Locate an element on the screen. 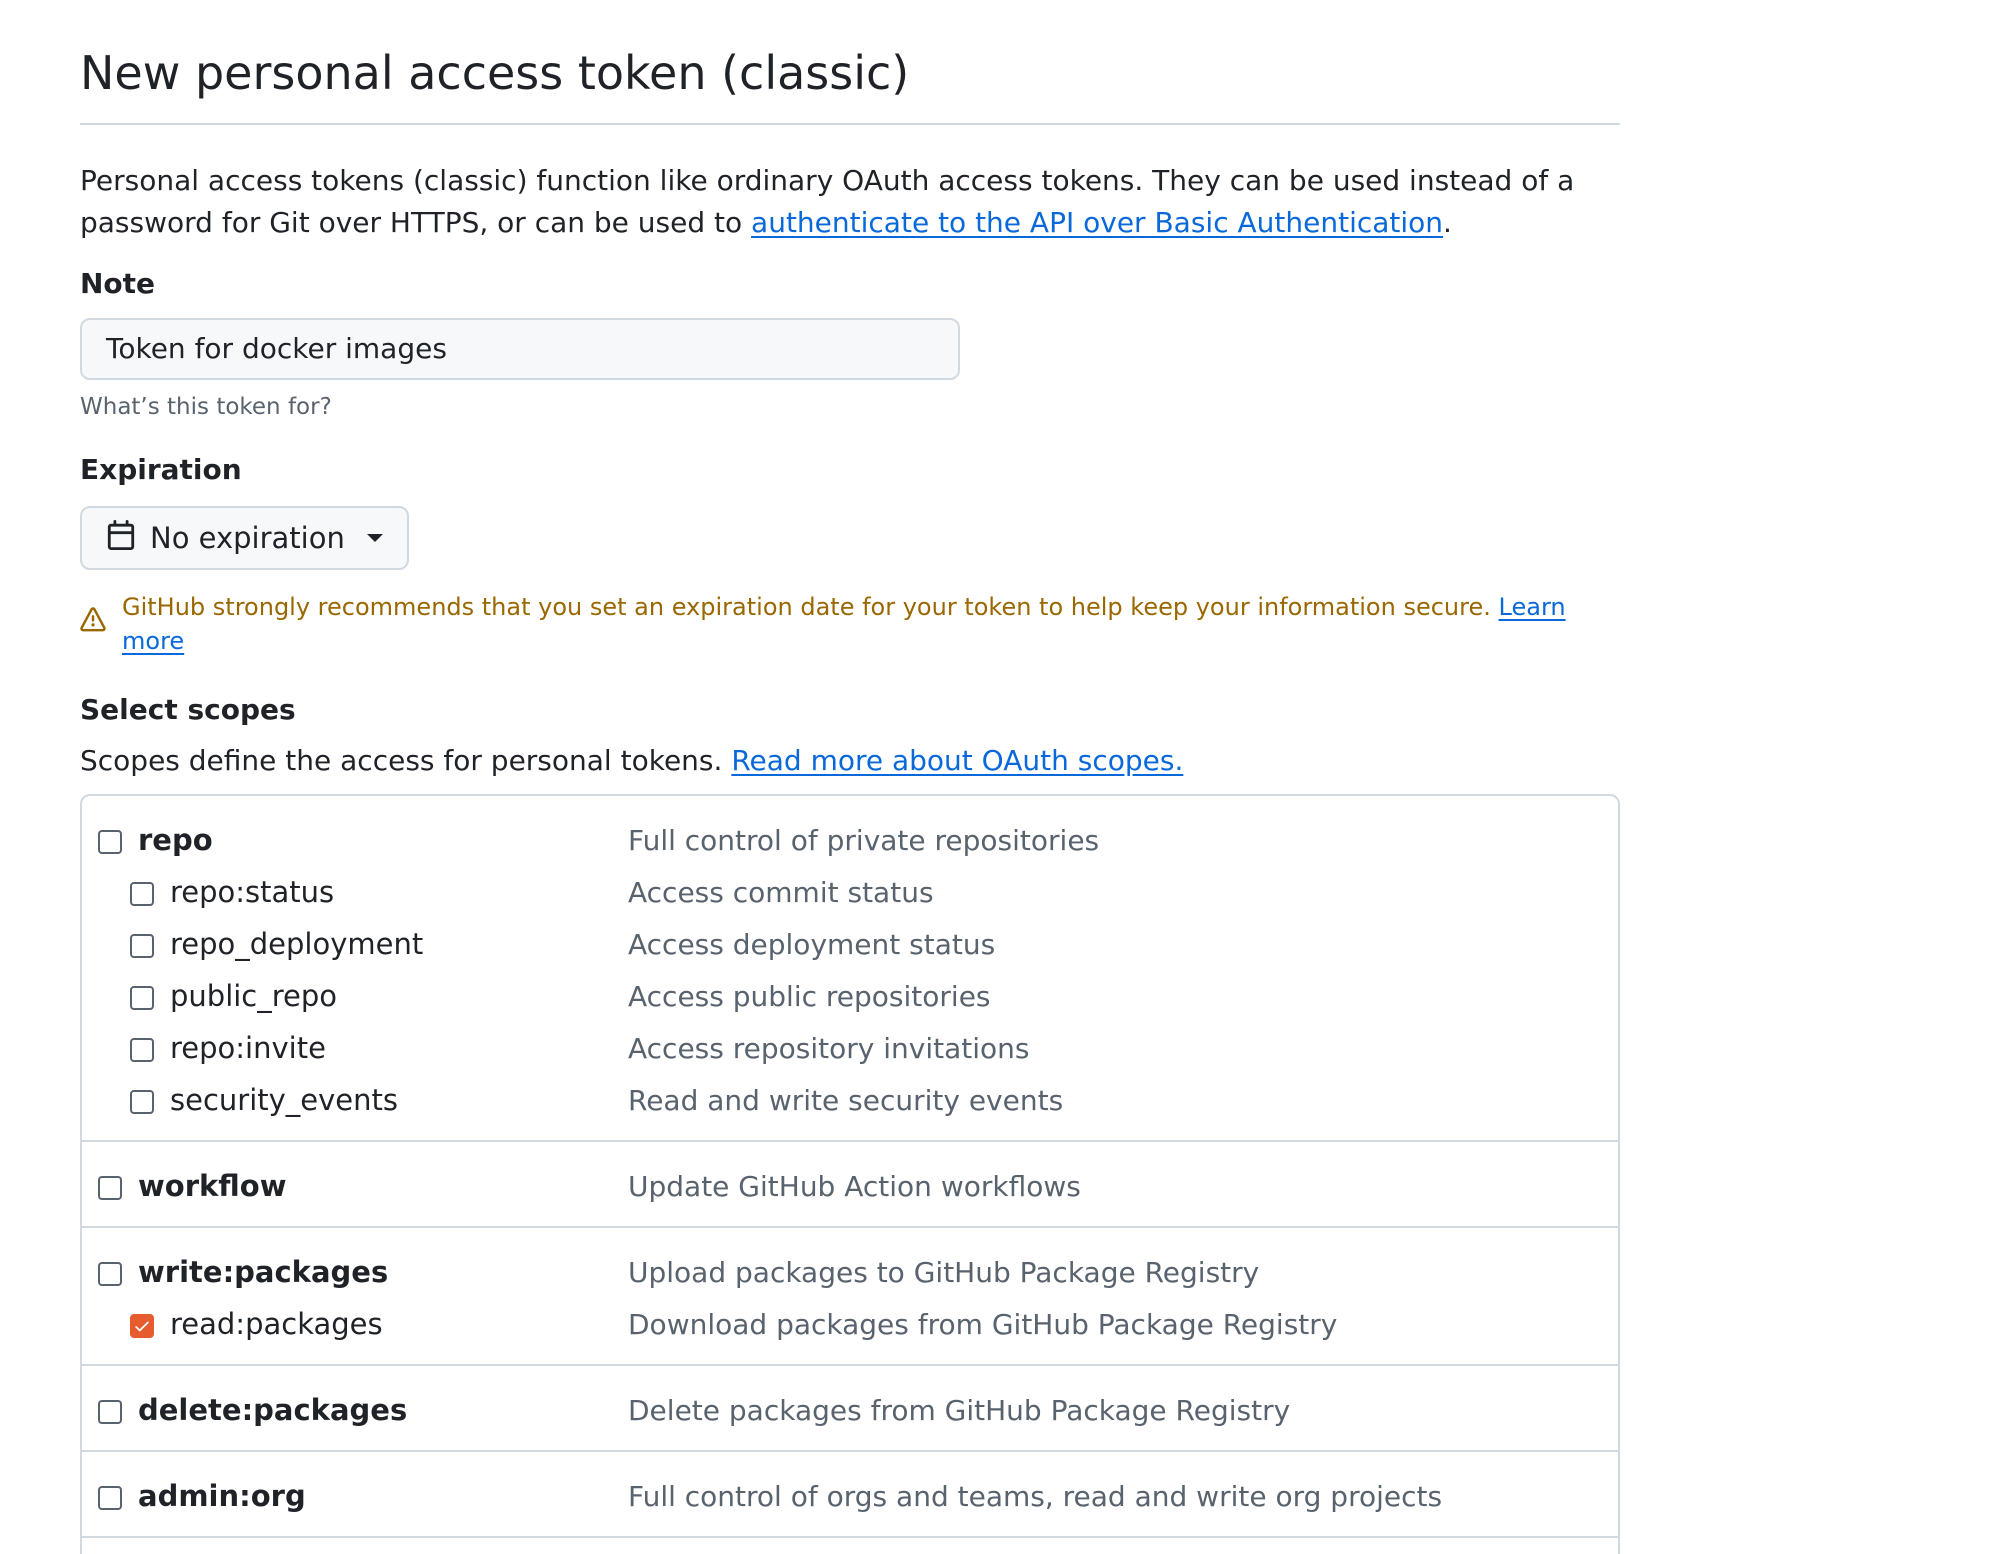 This screenshot has width=1995, height=1554. expiration-selected: No expiration is located at coordinates (247, 538).